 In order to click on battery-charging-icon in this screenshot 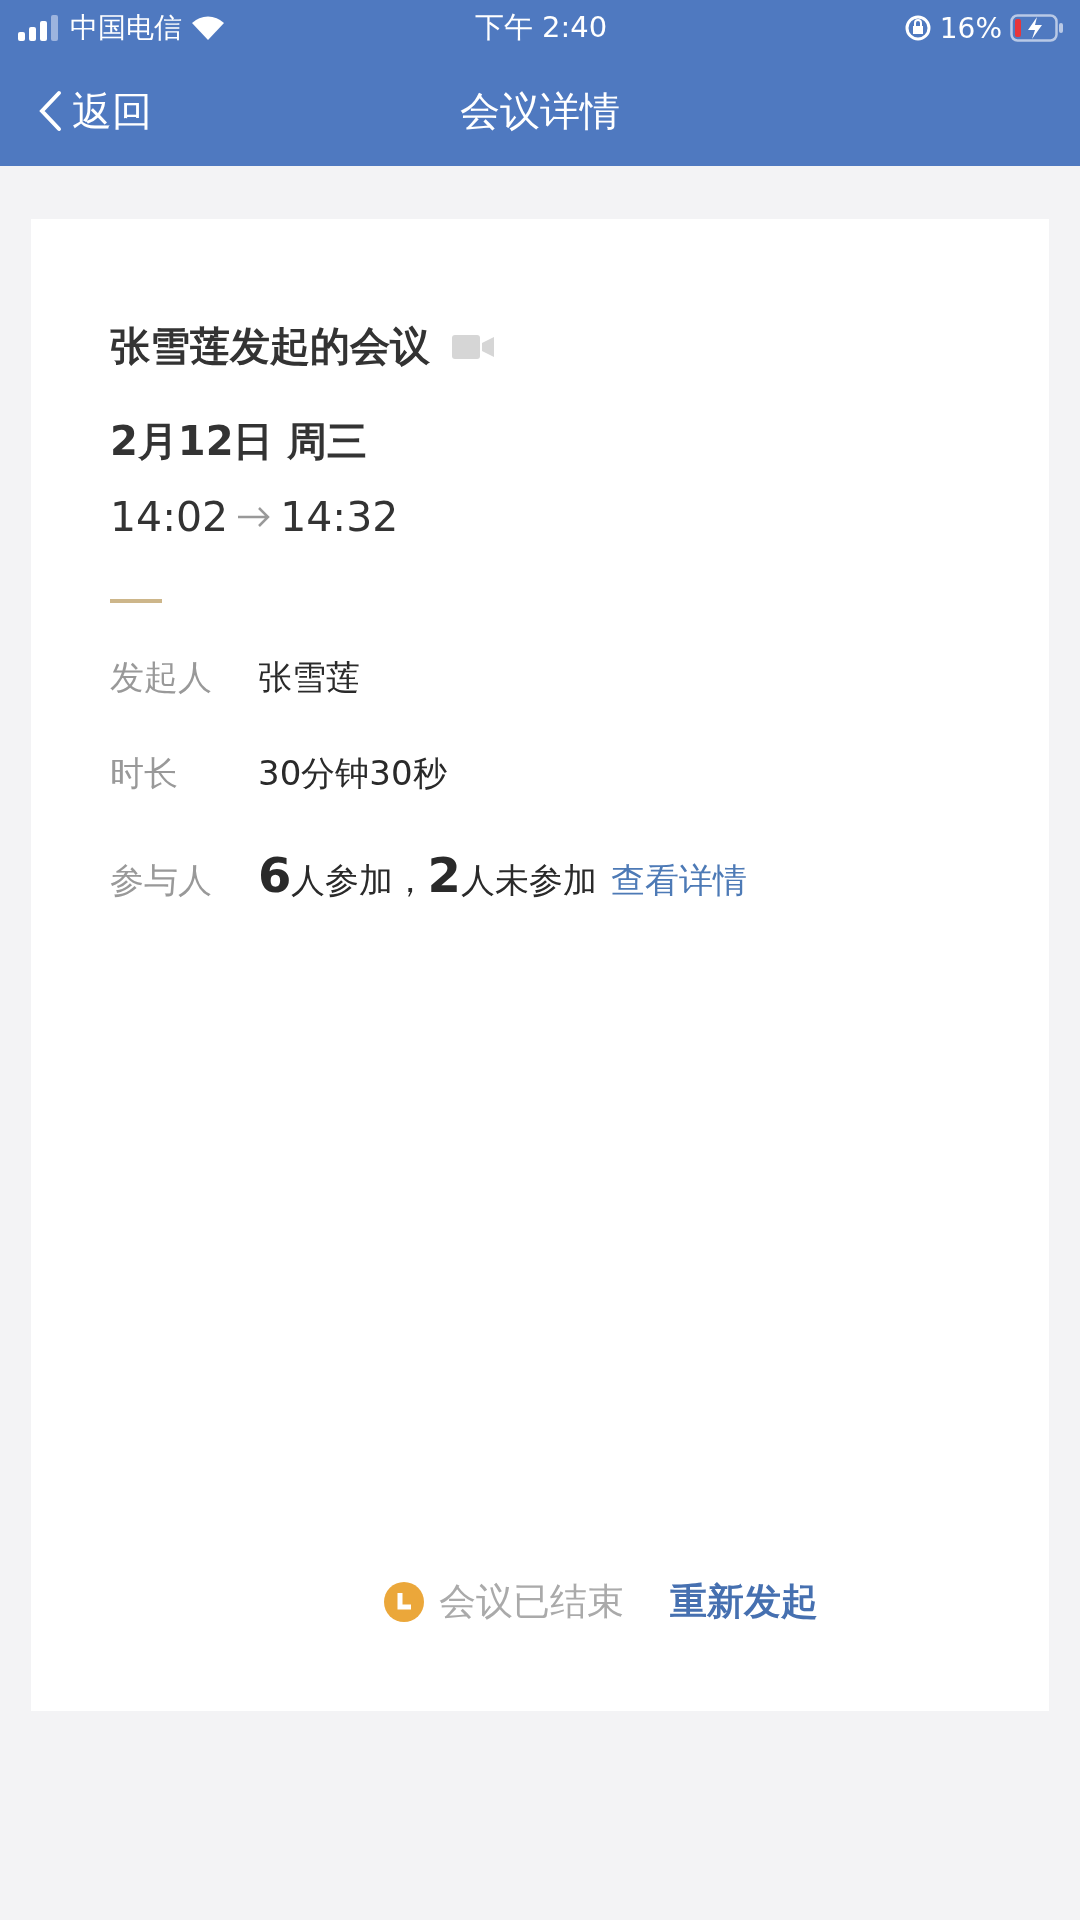, I will do `click(1037, 28)`.